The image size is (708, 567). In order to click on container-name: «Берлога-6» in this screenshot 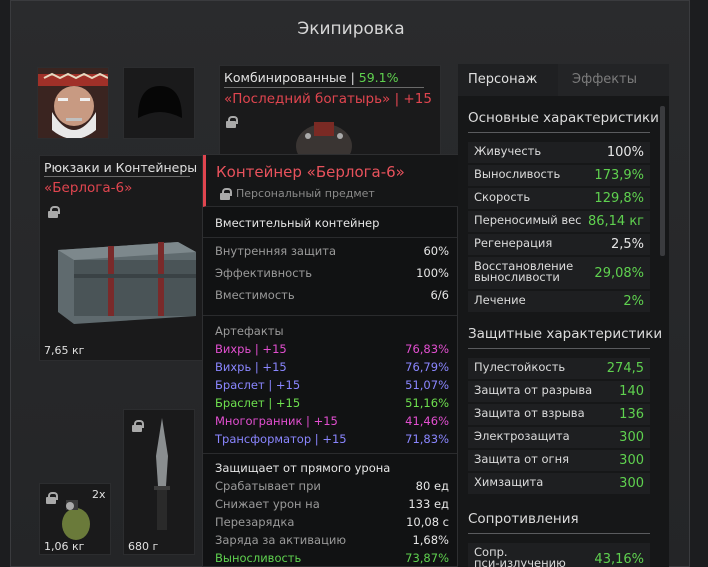, I will do `click(88, 188)`.